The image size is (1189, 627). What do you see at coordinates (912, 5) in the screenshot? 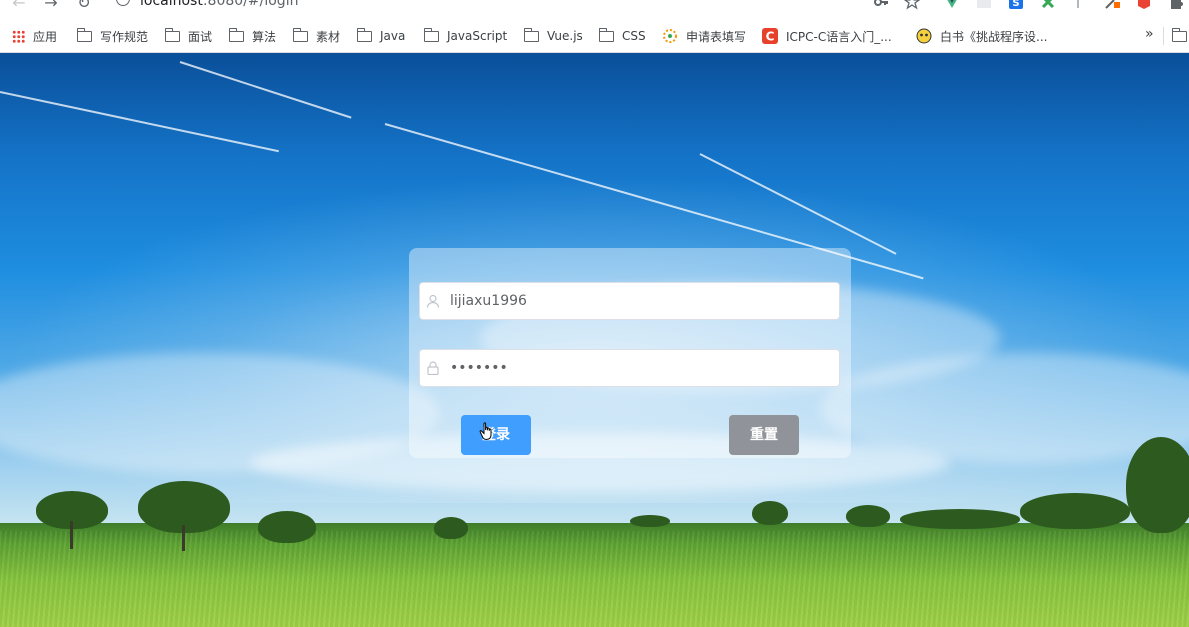
I see `bookmark-star-icon` at bounding box center [912, 5].